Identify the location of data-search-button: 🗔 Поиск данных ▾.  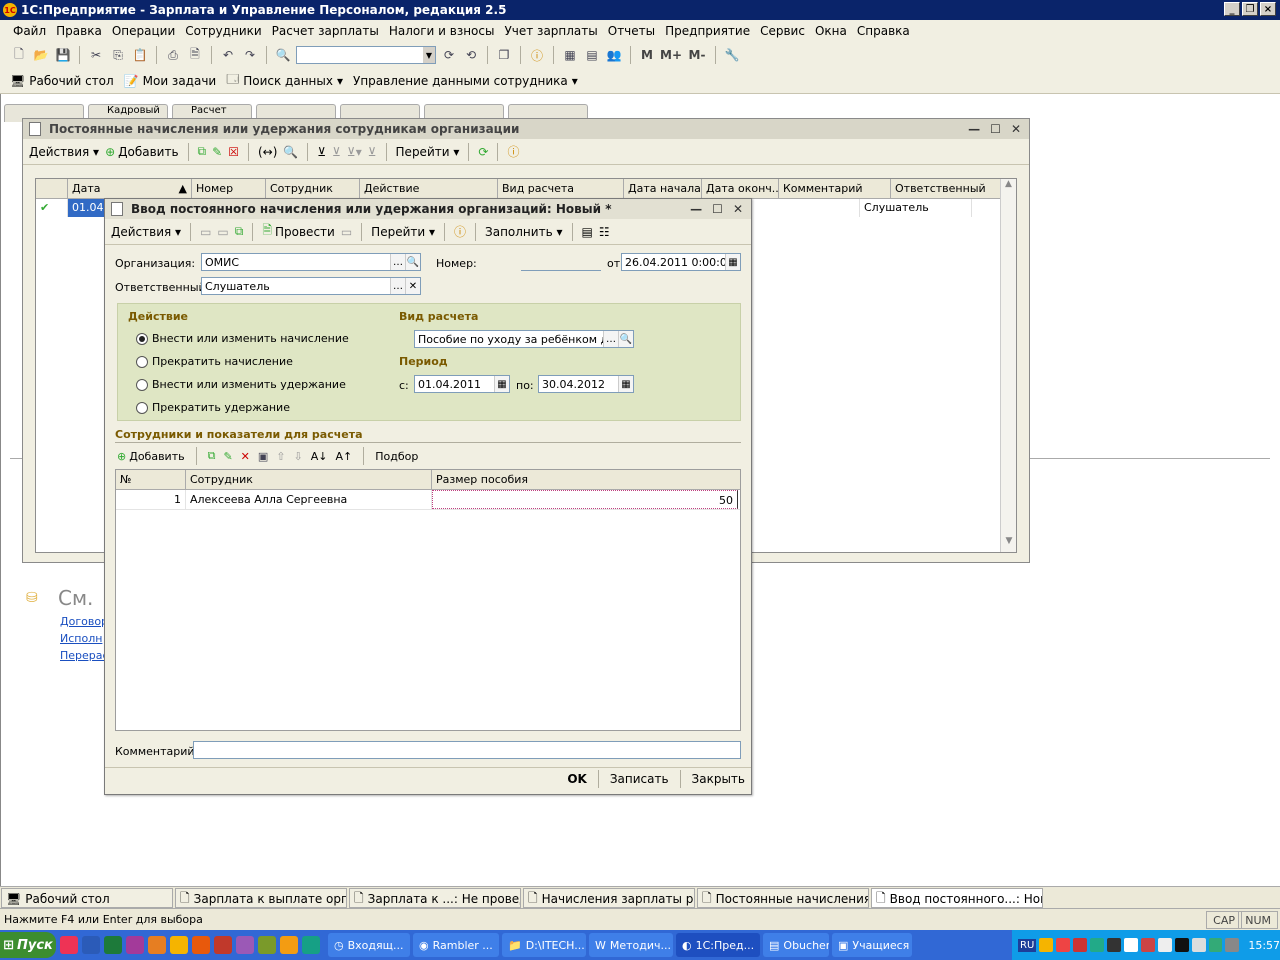
(284, 80).